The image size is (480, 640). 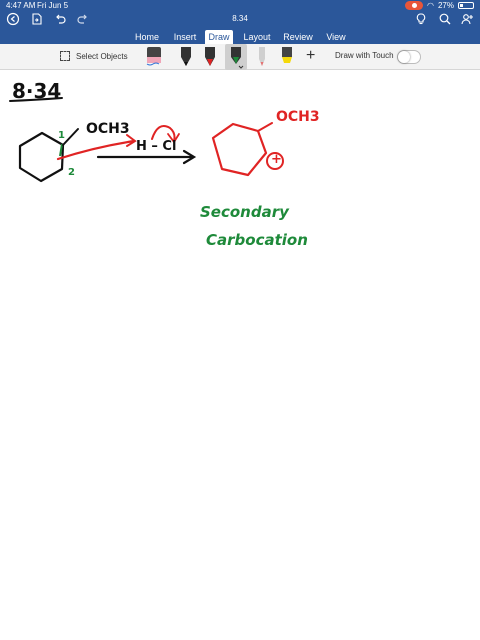 I want to click on draw-ribbon: Select Objects + Draw with Touch, so click(x=240, y=57).